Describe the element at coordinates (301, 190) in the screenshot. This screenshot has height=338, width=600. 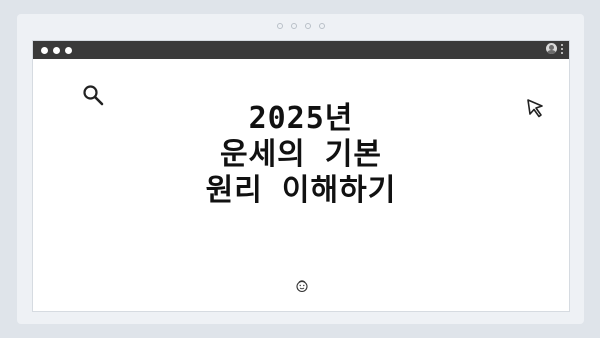
I see `title-line: 원리 이해하기` at that location.